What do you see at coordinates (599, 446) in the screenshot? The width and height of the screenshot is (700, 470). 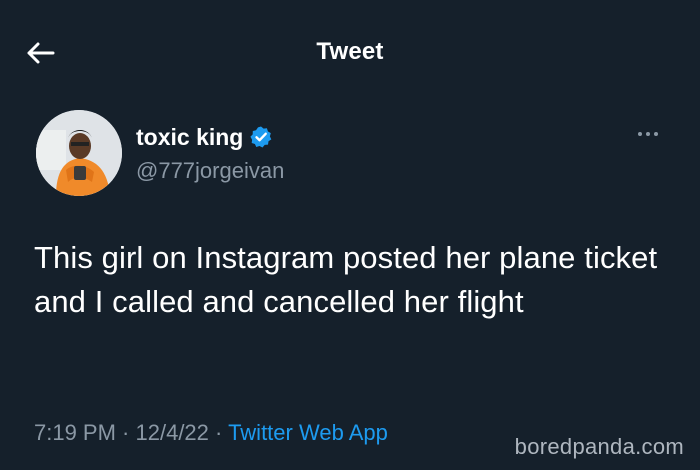 I see `watermark: boredpanda.com` at bounding box center [599, 446].